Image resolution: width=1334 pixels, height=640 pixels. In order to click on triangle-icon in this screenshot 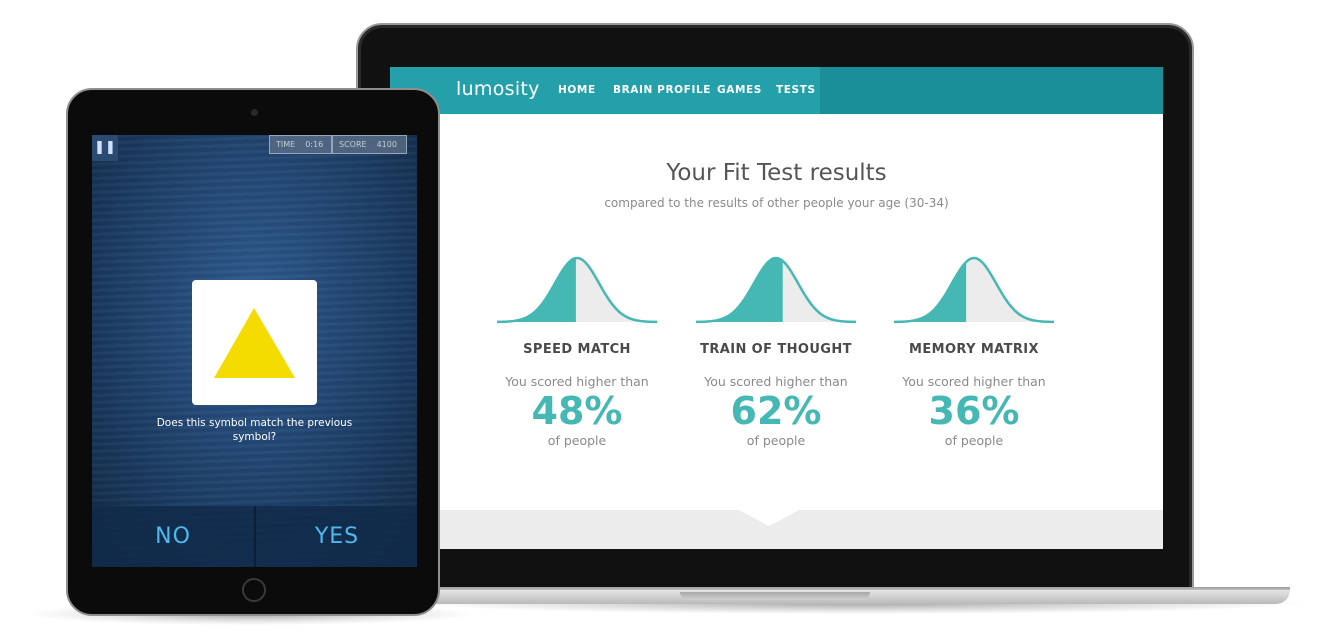, I will do `click(254, 343)`.